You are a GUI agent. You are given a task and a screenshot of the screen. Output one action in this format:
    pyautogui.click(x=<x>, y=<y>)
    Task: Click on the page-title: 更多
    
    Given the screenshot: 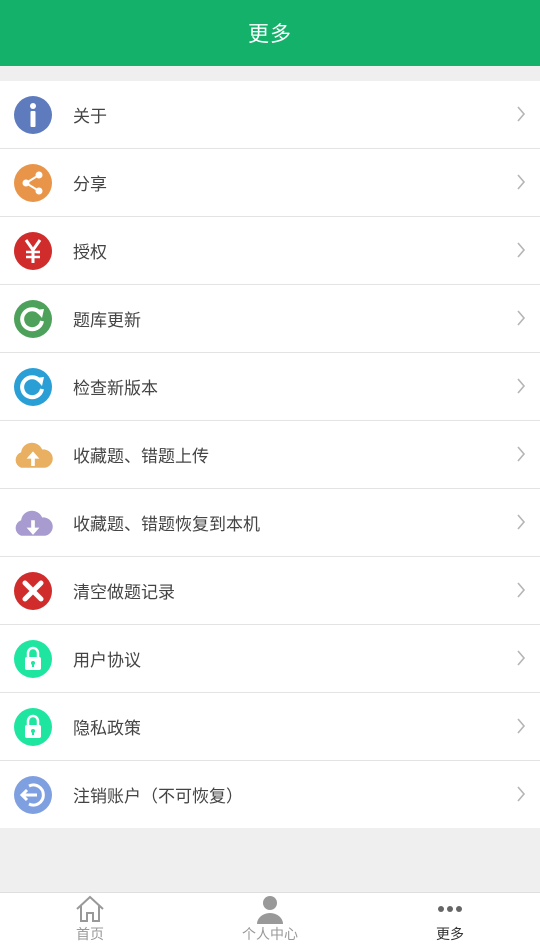 What is the action you would take?
    pyautogui.click(x=270, y=34)
    